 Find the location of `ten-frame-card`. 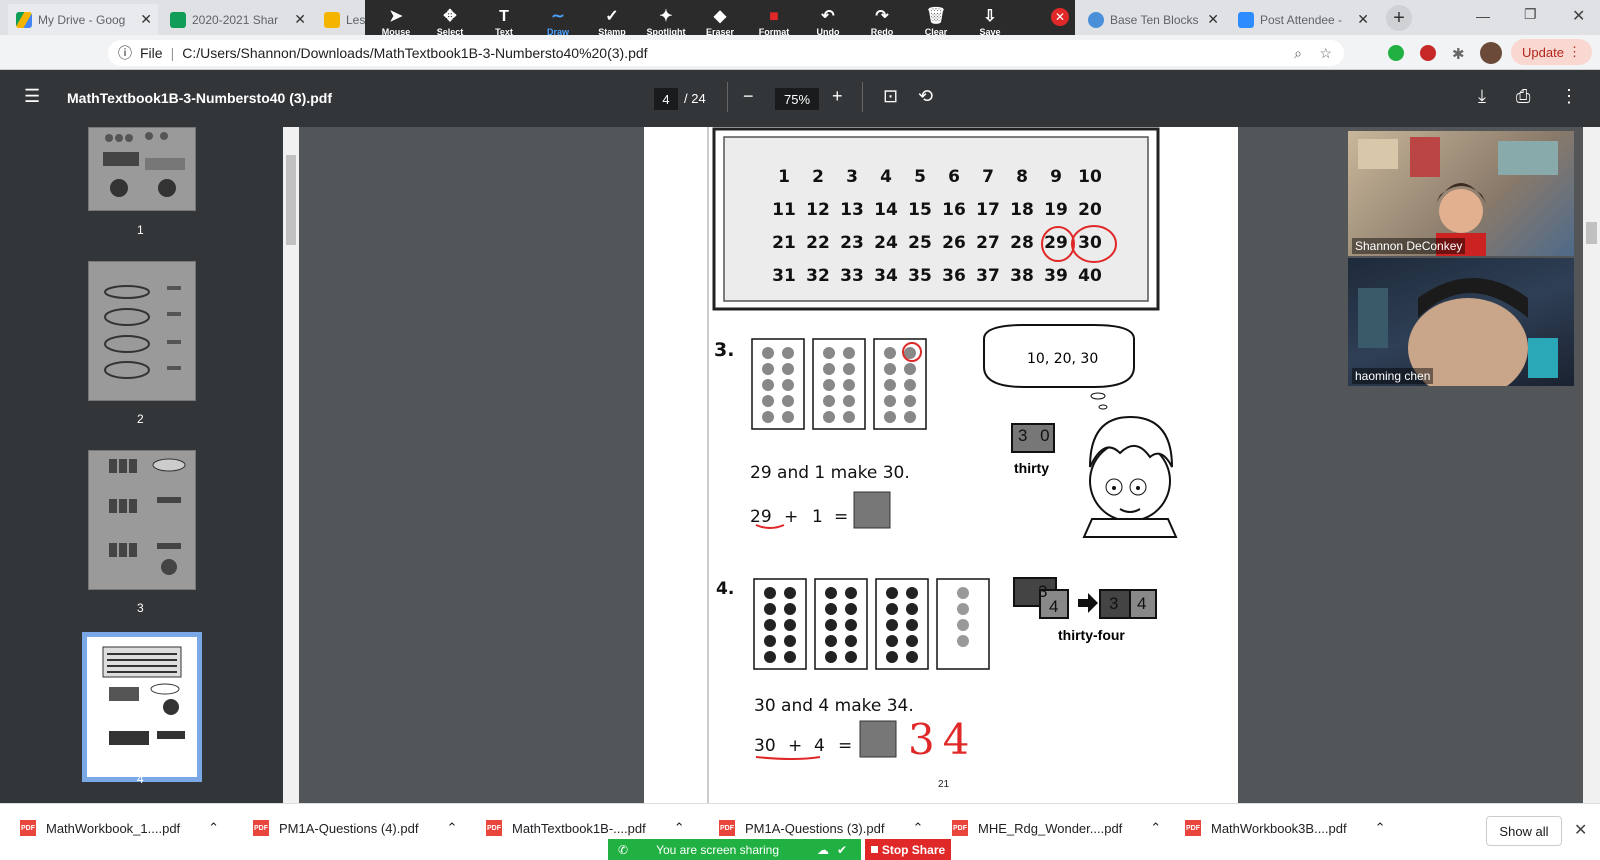

ten-frame-card is located at coordinates (902, 624).